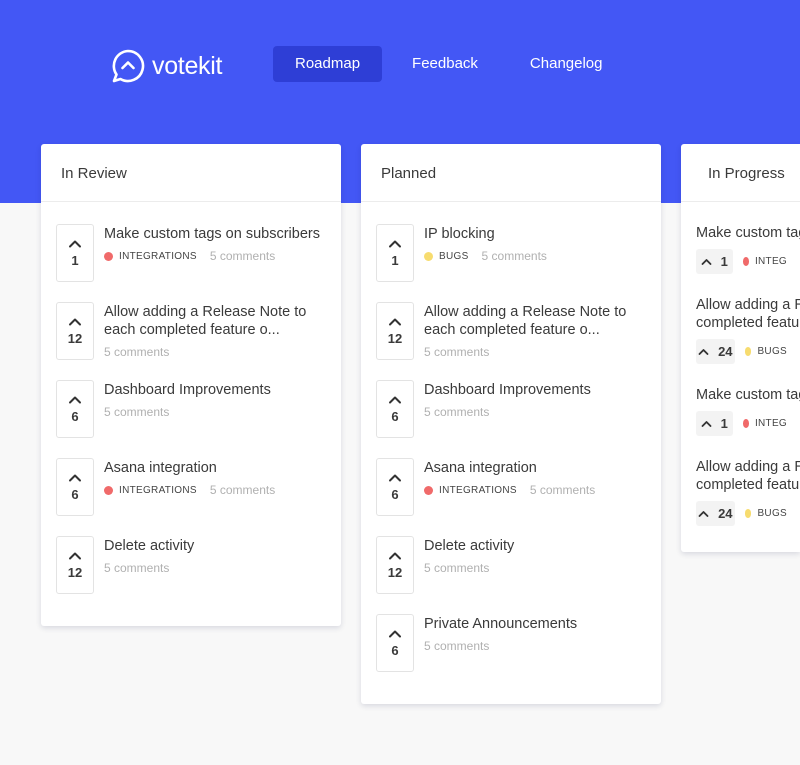  Describe the element at coordinates (485, 234) in the screenshot. I see `item-title: IP blocking` at that location.